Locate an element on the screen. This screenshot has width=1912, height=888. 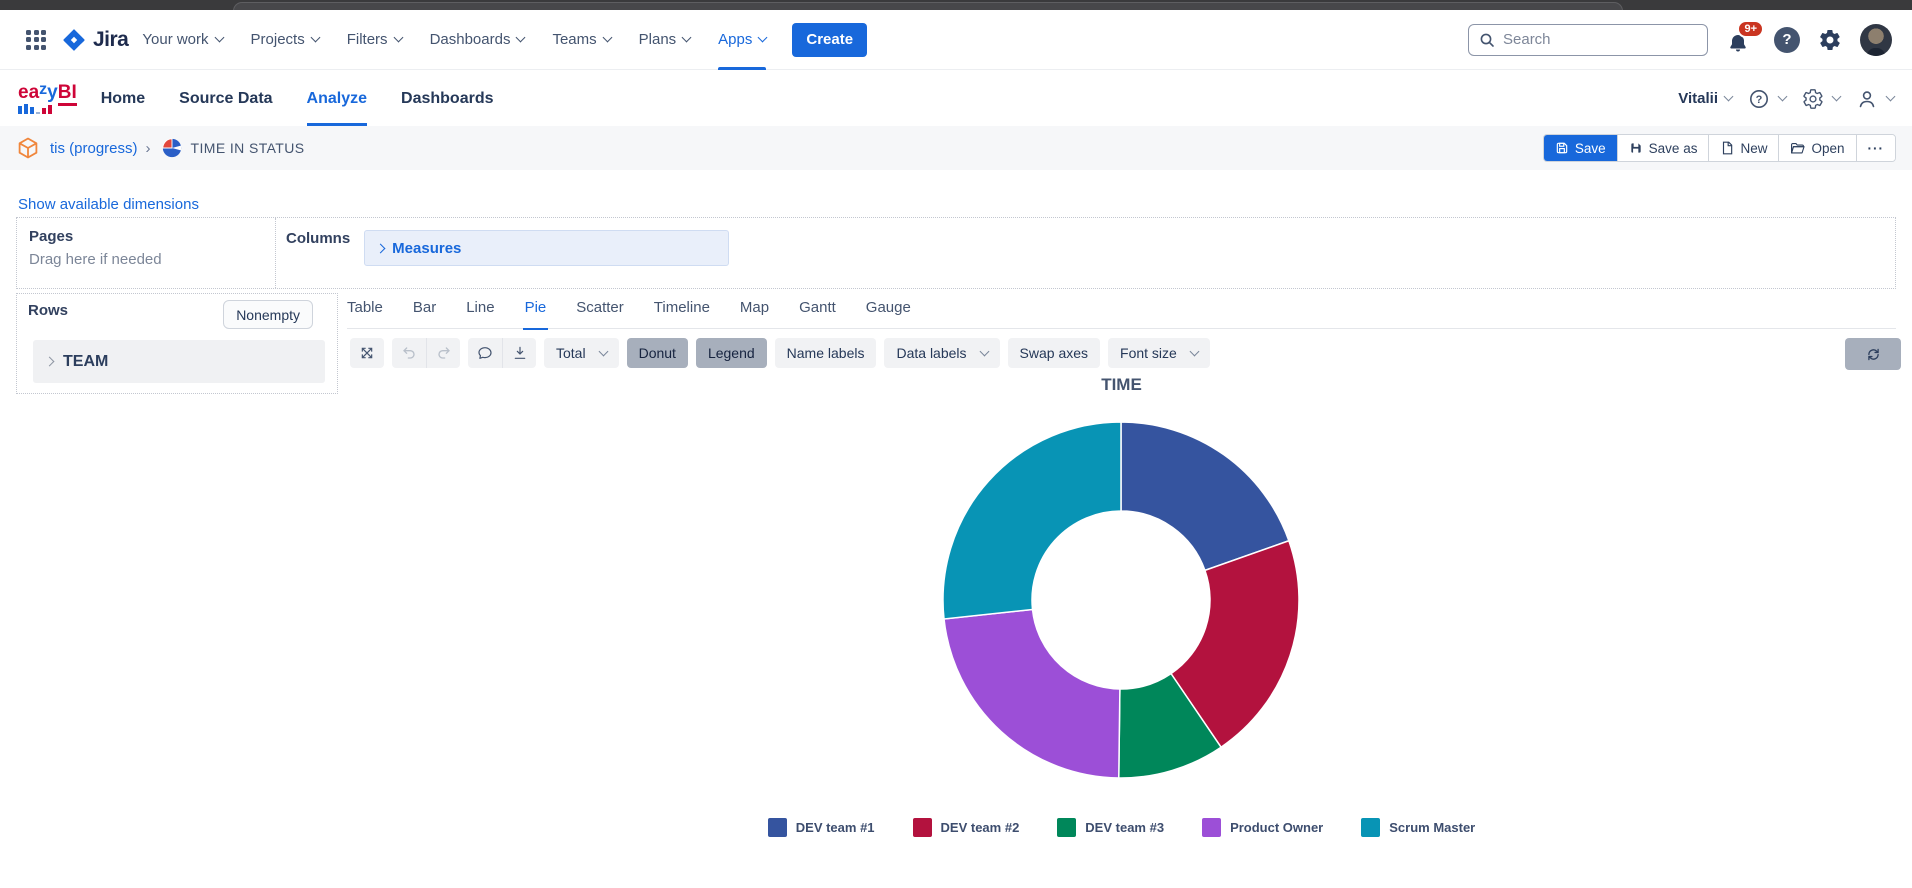
save-as-button: Save as is located at coordinates (1662, 148).